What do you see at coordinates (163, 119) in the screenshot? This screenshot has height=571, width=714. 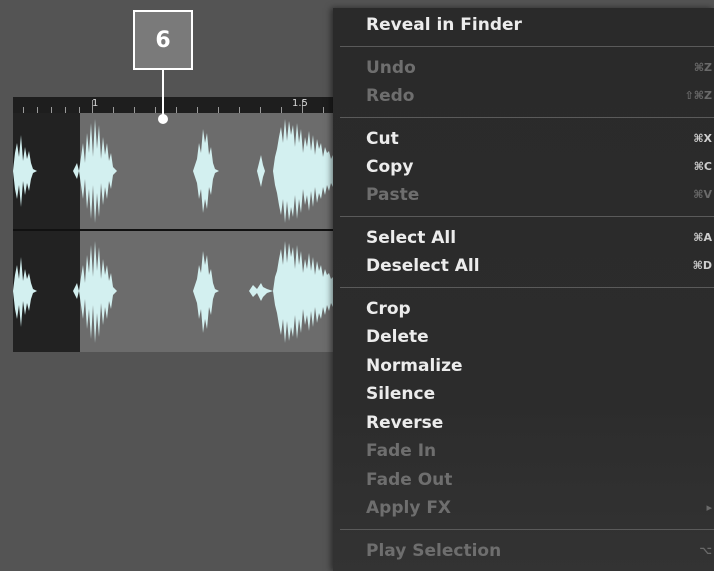 I see `callout-pointer-dot` at bounding box center [163, 119].